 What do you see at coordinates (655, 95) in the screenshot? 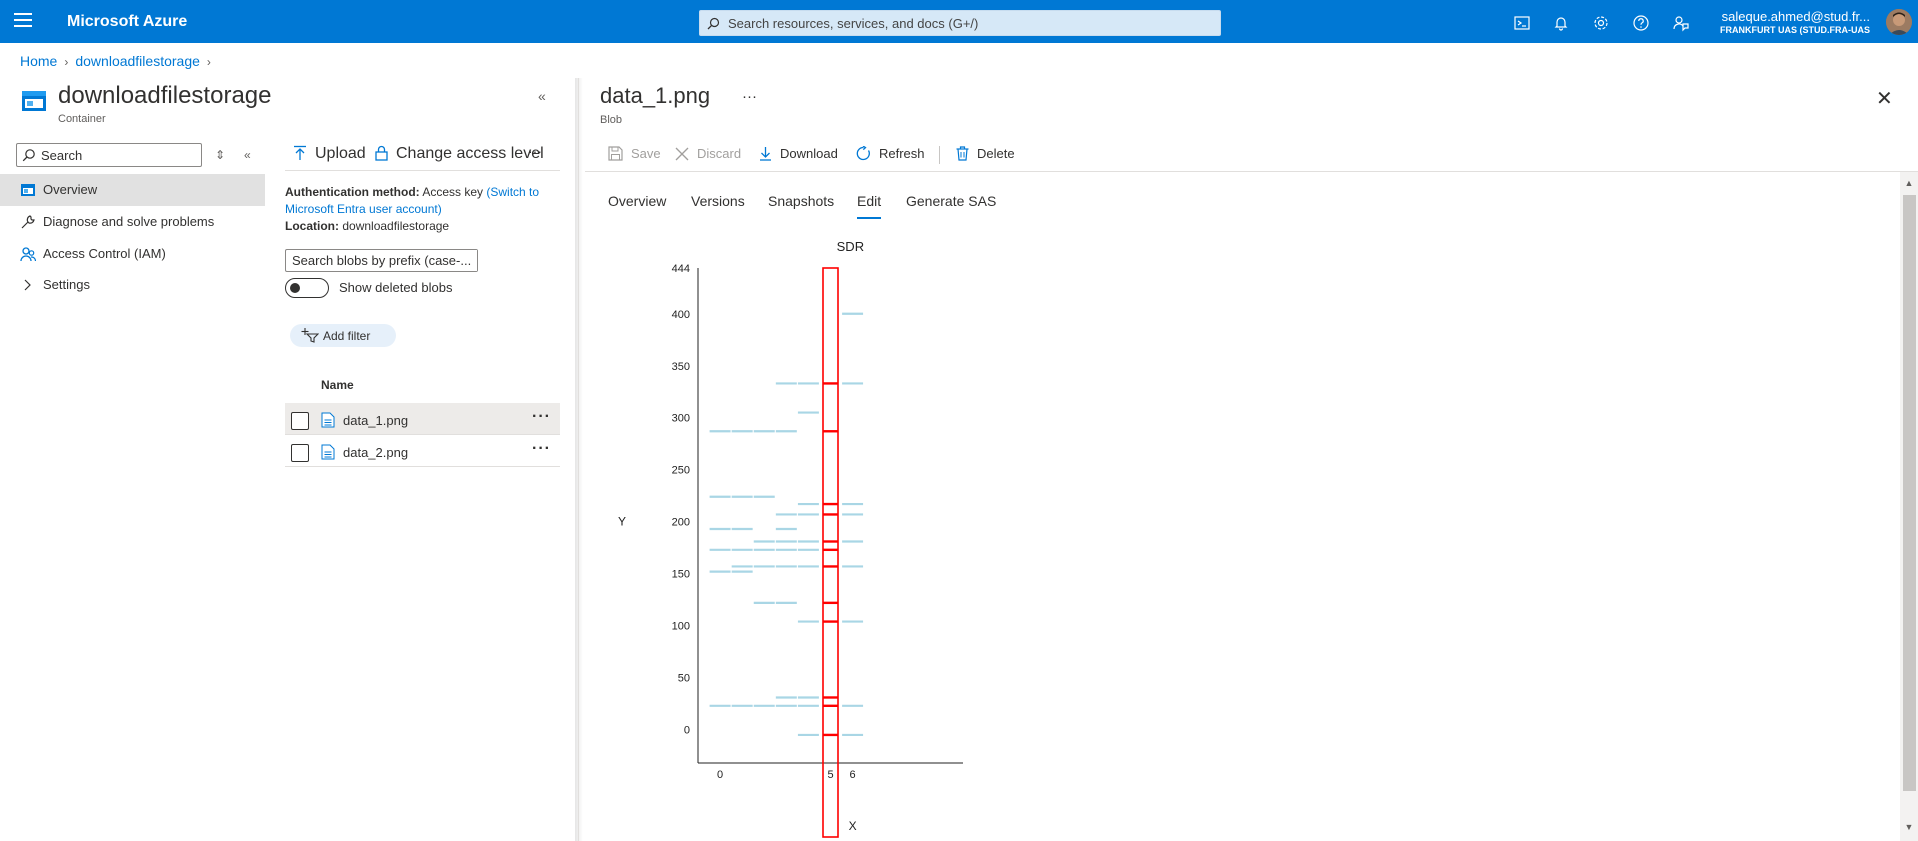
I see `blob-title: data_1.png` at bounding box center [655, 95].